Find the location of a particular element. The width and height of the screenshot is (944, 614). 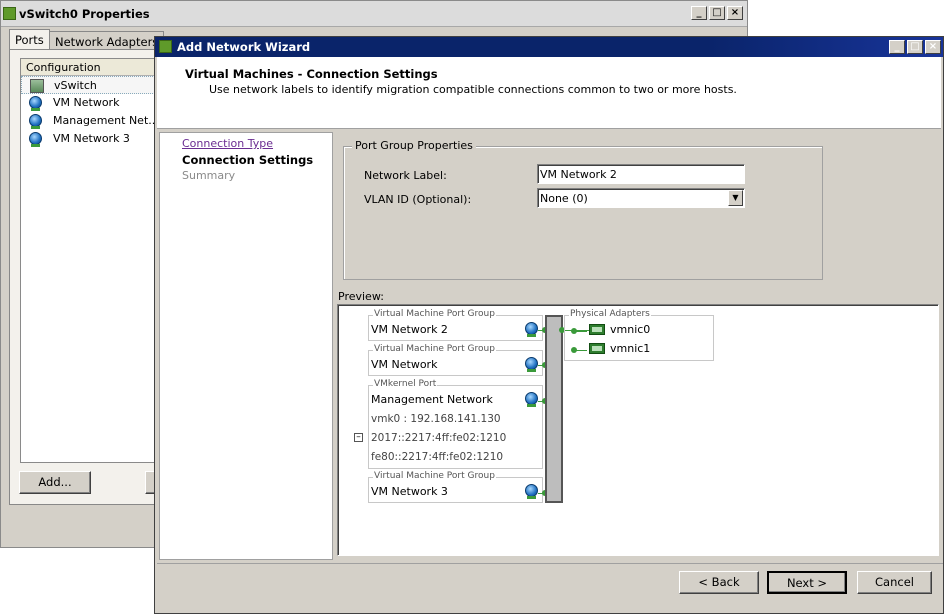

adapter-vmnic0: vmnic0 is located at coordinates (619, 329).